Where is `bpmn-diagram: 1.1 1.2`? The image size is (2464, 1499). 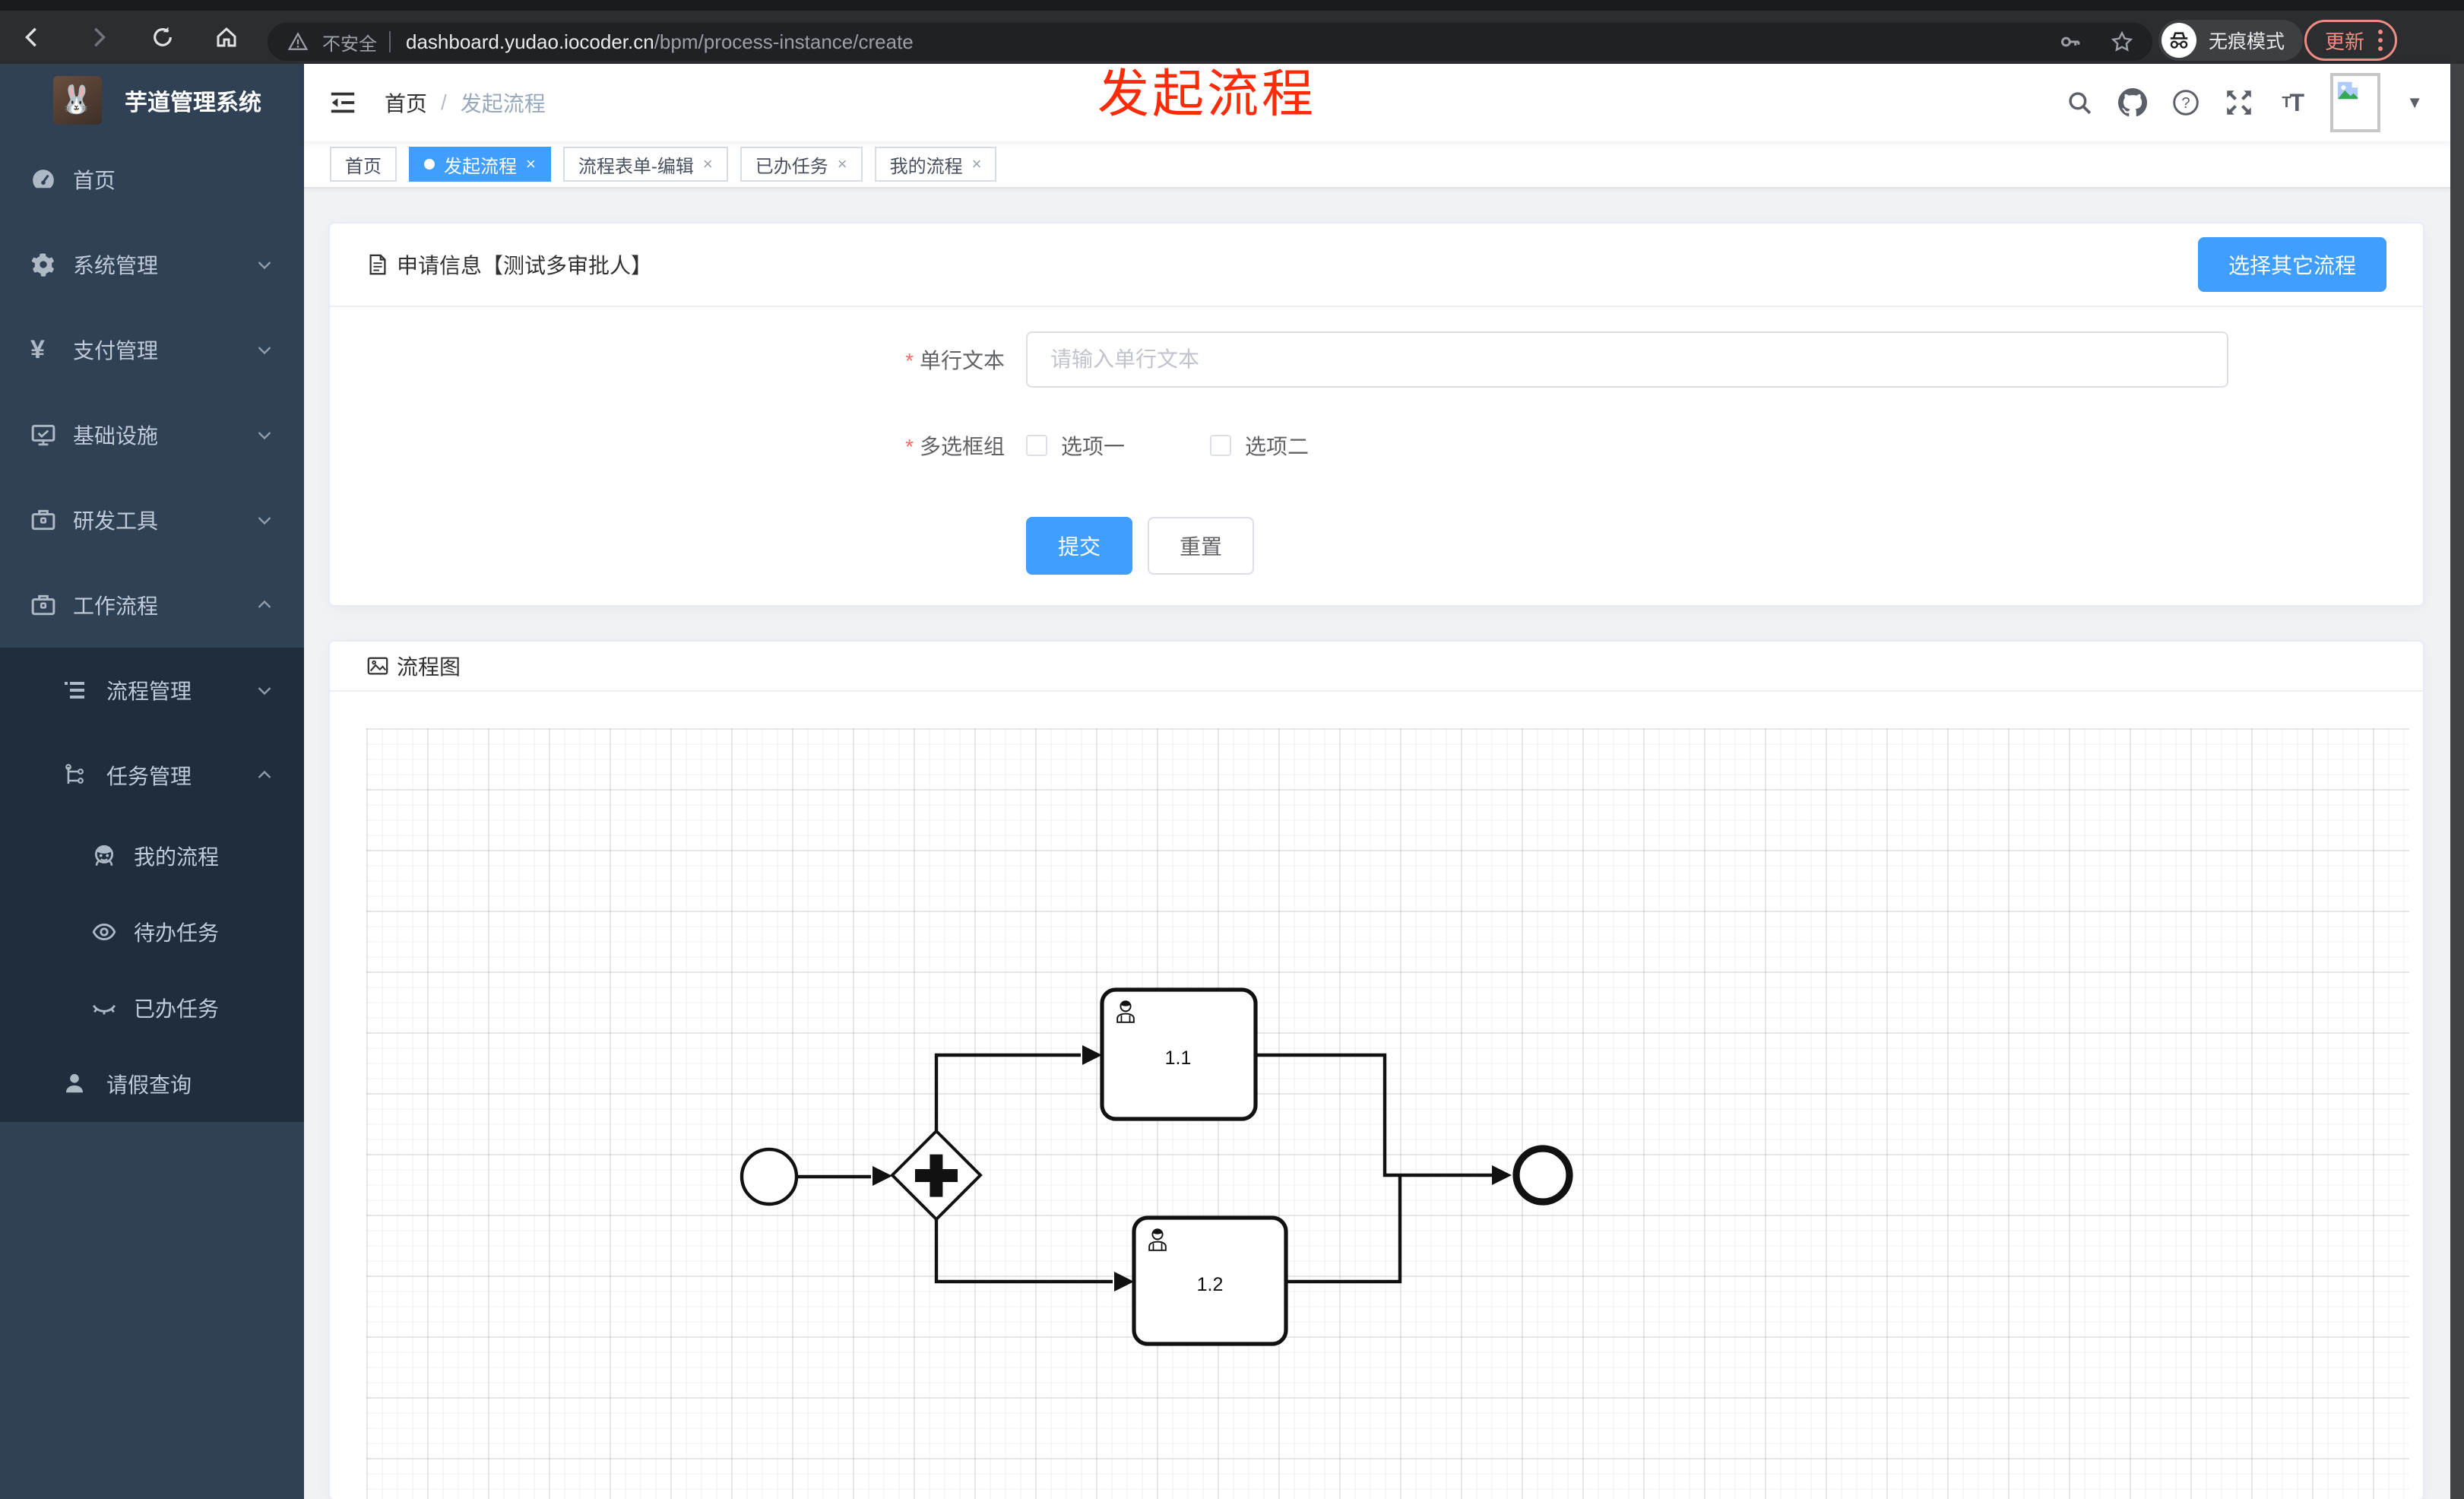 bpmn-diagram: 1.1 1.2 is located at coordinates (1156, 1166).